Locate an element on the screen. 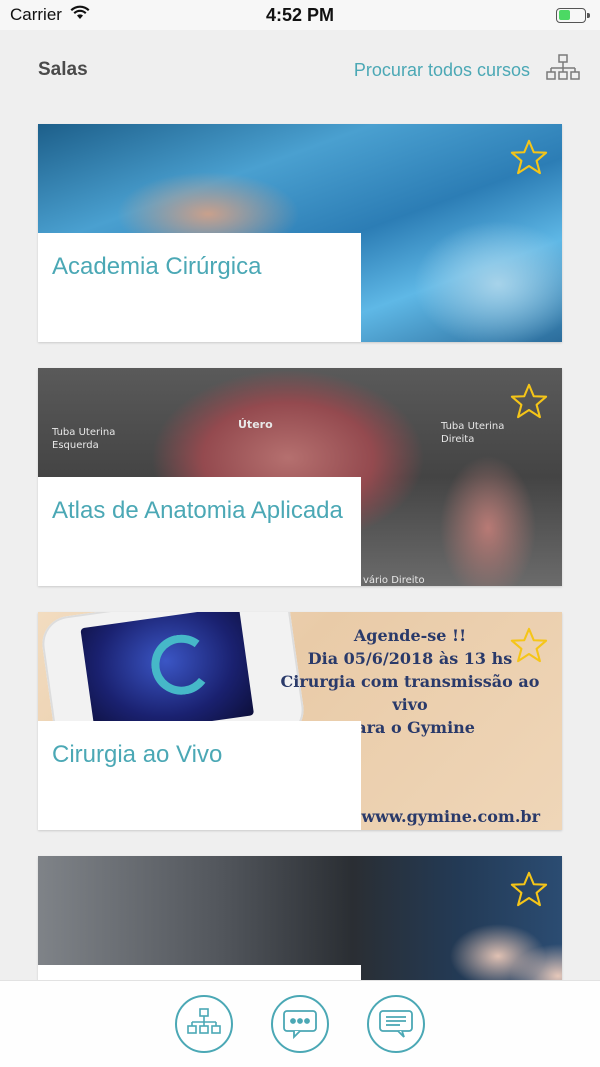 This screenshot has width=600, height=1067. header: Salas Procurar todos cursos is located at coordinates (300, 70).